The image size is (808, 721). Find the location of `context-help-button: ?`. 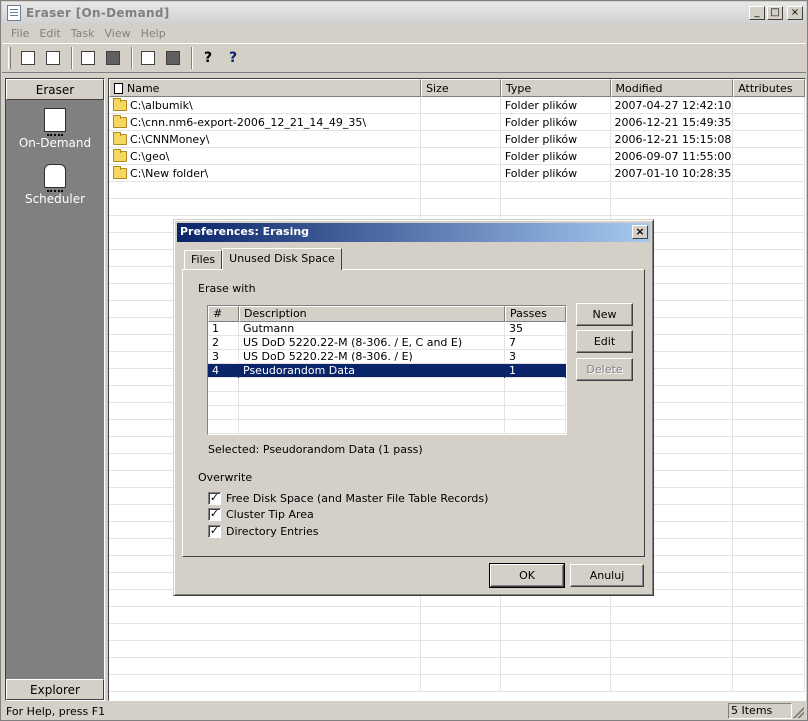

context-help-button: ? is located at coordinates (233, 58).